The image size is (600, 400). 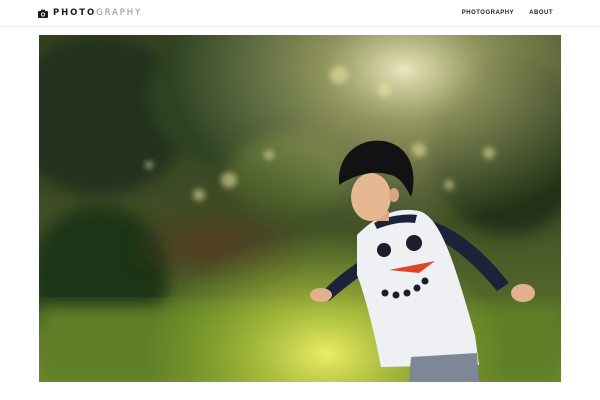 What do you see at coordinates (488, 13) in the screenshot?
I see `nav-item-photography: PHOTOGRAPHY` at bounding box center [488, 13].